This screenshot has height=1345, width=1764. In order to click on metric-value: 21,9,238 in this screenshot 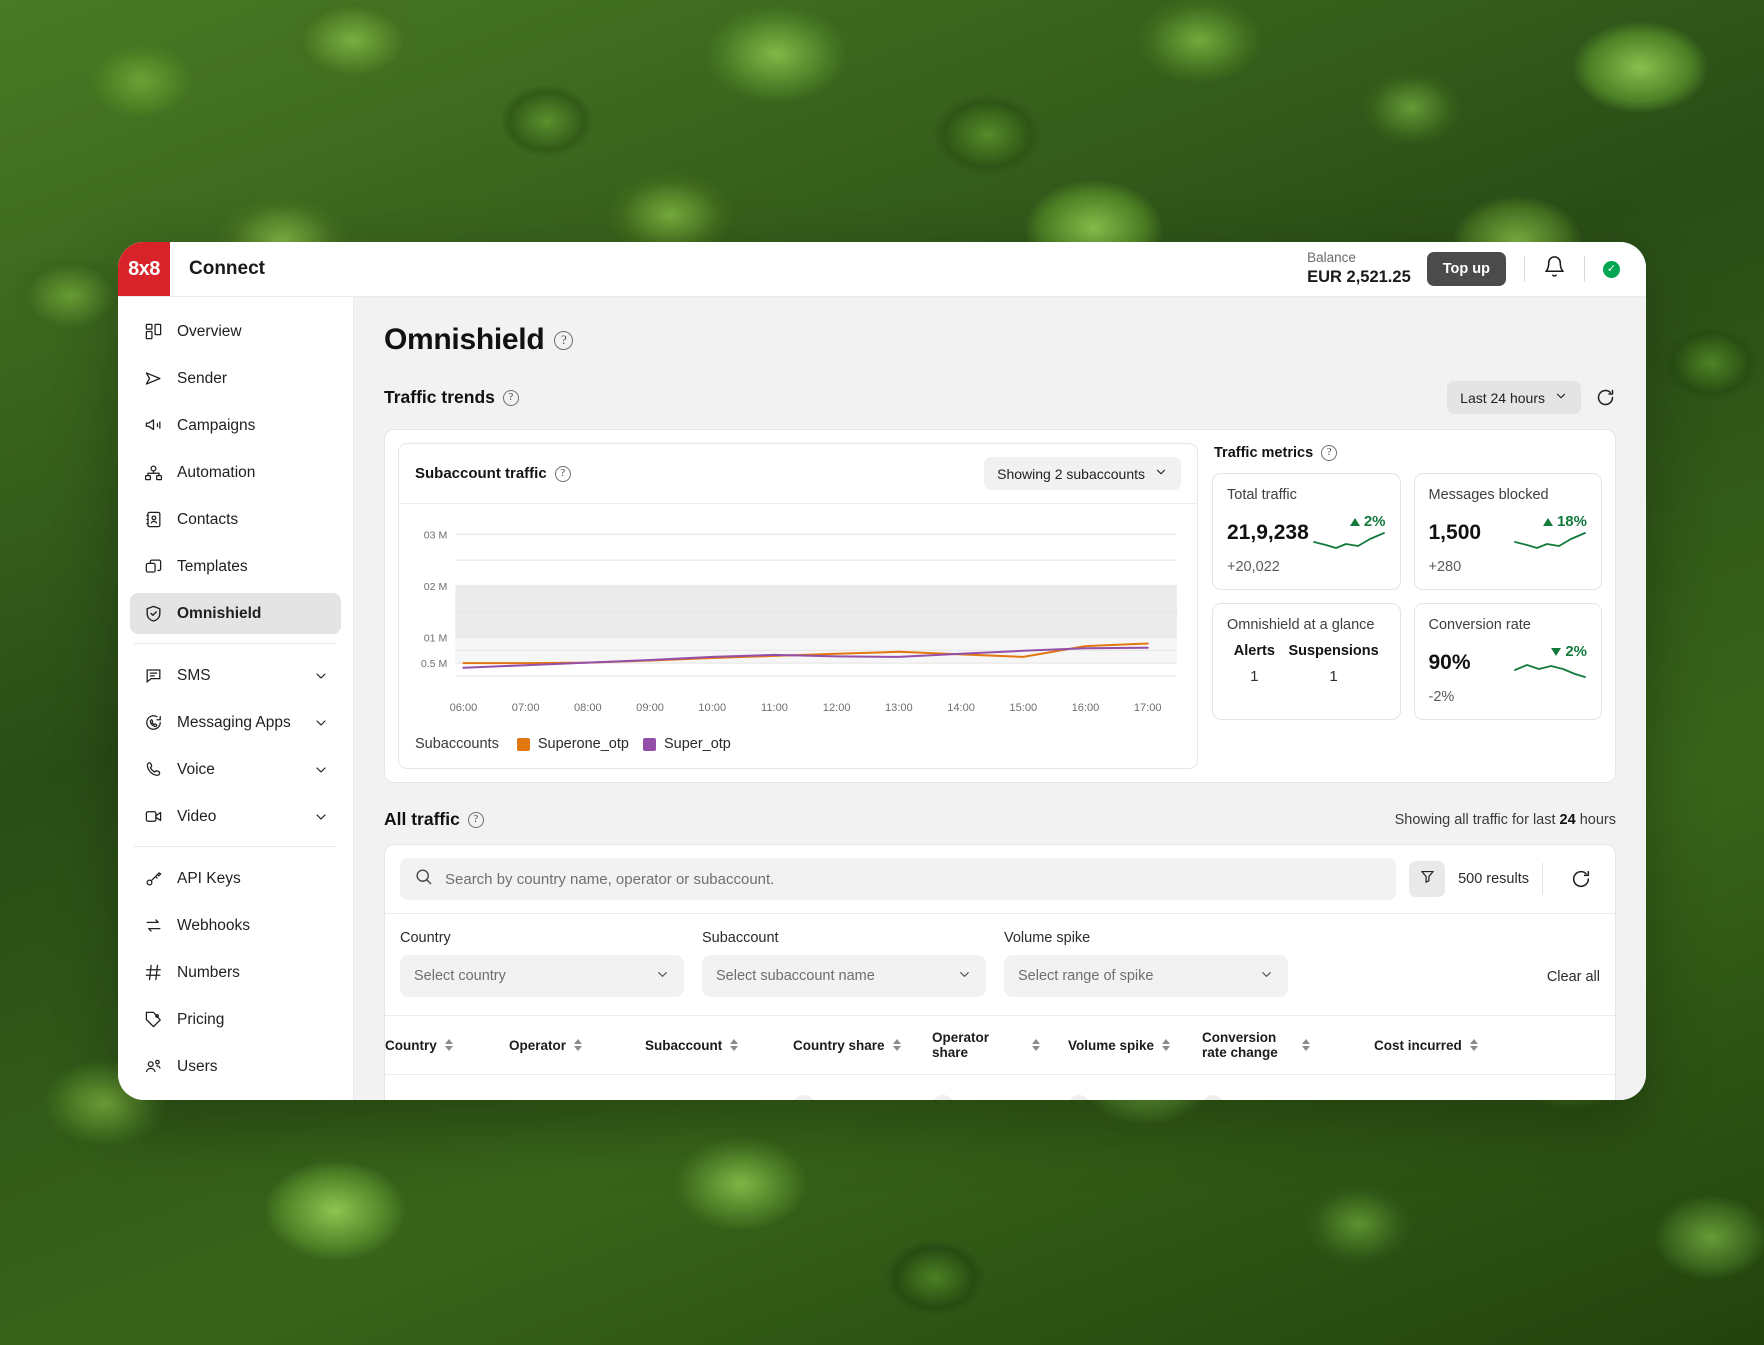, I will do `click(1268, 532)`.